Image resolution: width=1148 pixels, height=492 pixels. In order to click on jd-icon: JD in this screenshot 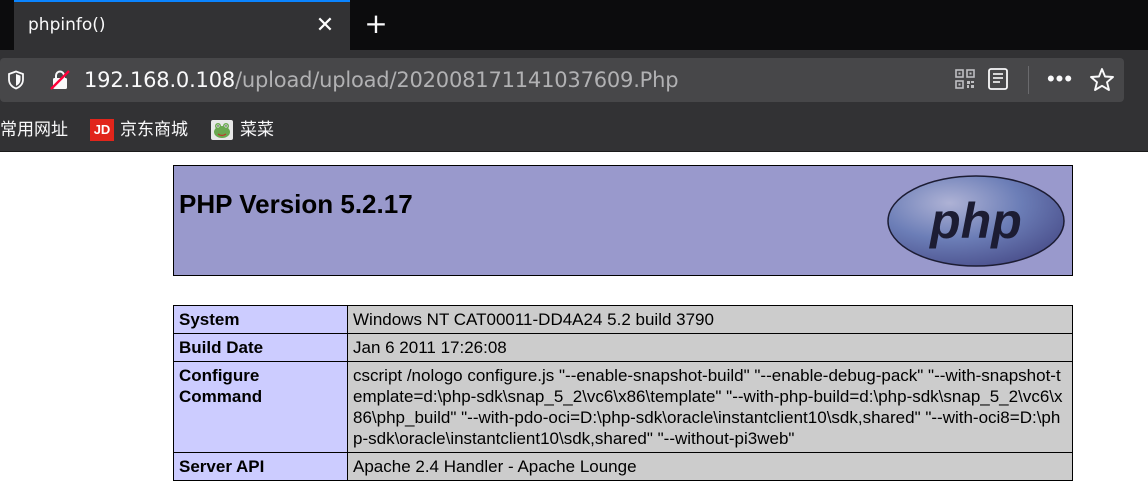, I will do `click(102, 130)`.